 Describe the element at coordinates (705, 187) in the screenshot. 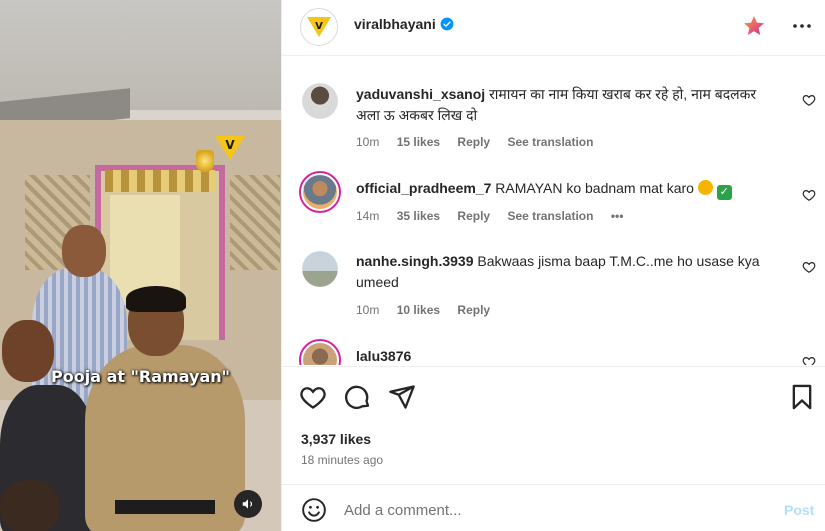

I see `flushed-face-emoji-icon` at that location.